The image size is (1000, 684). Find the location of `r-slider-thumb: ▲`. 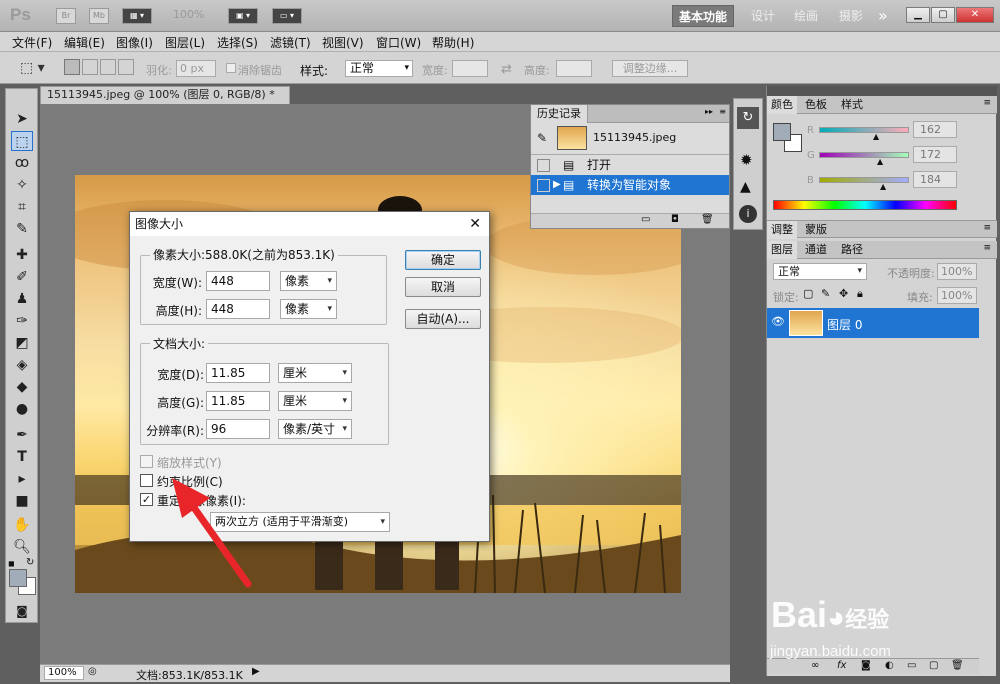

r-slider-thumb: ▲ is located at coordinates (876, 136).